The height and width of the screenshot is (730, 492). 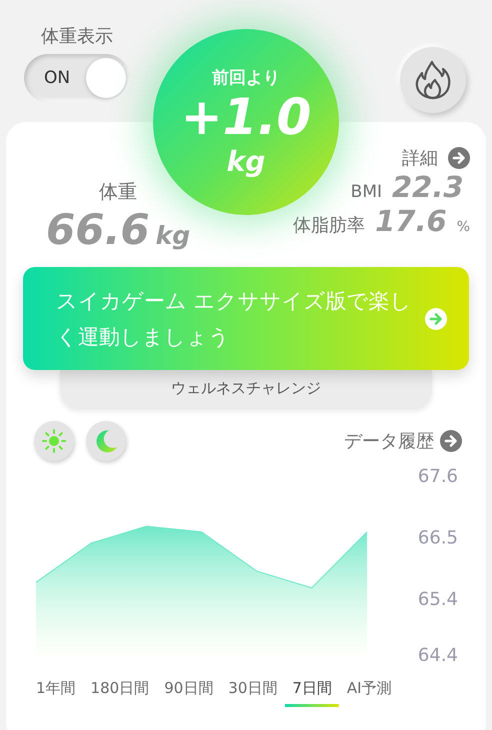 I want to click on wellness-challenge-tab: ウェルネスチャレンジ, so click(x=246, y=389).